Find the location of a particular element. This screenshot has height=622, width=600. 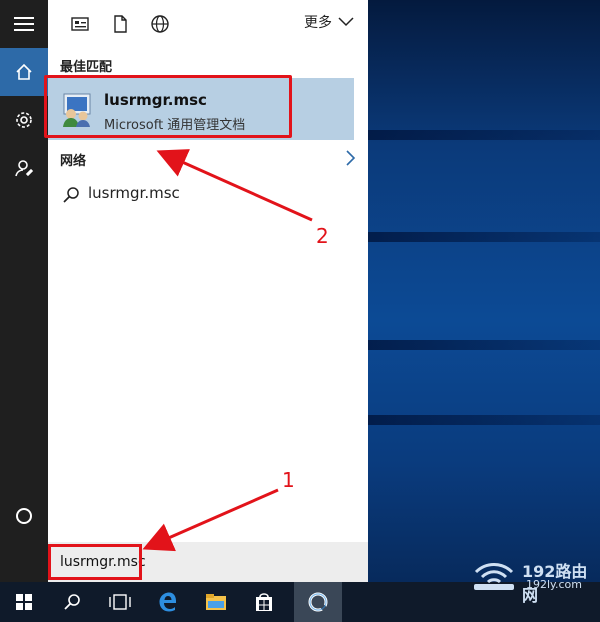

settings-button is located at coordinates (24, 120).